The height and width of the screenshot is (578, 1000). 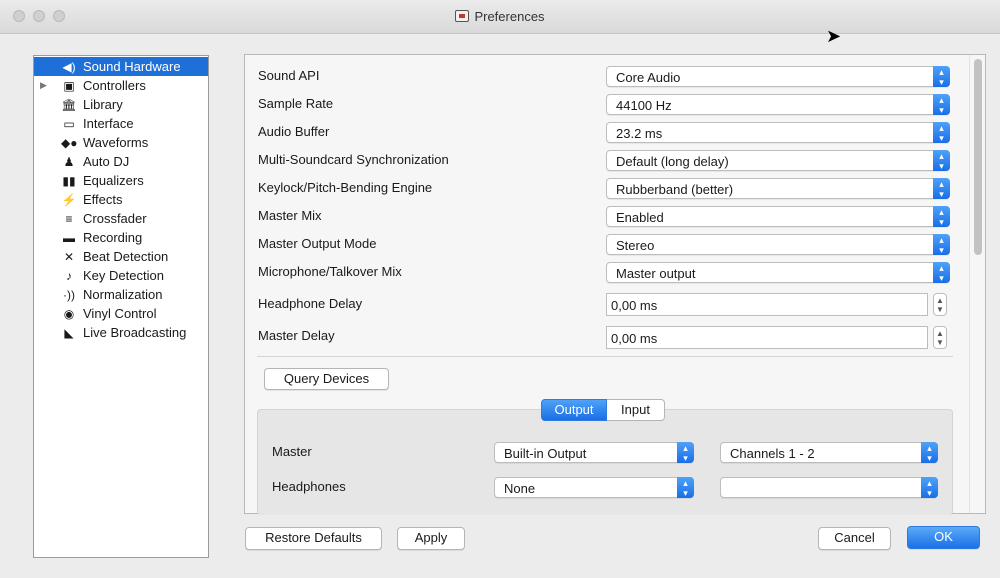 What do you see at coordinates (108, 123) in the screenshot?
I see `sidebar-item-label: Interface` at bounding box center [108, 123].